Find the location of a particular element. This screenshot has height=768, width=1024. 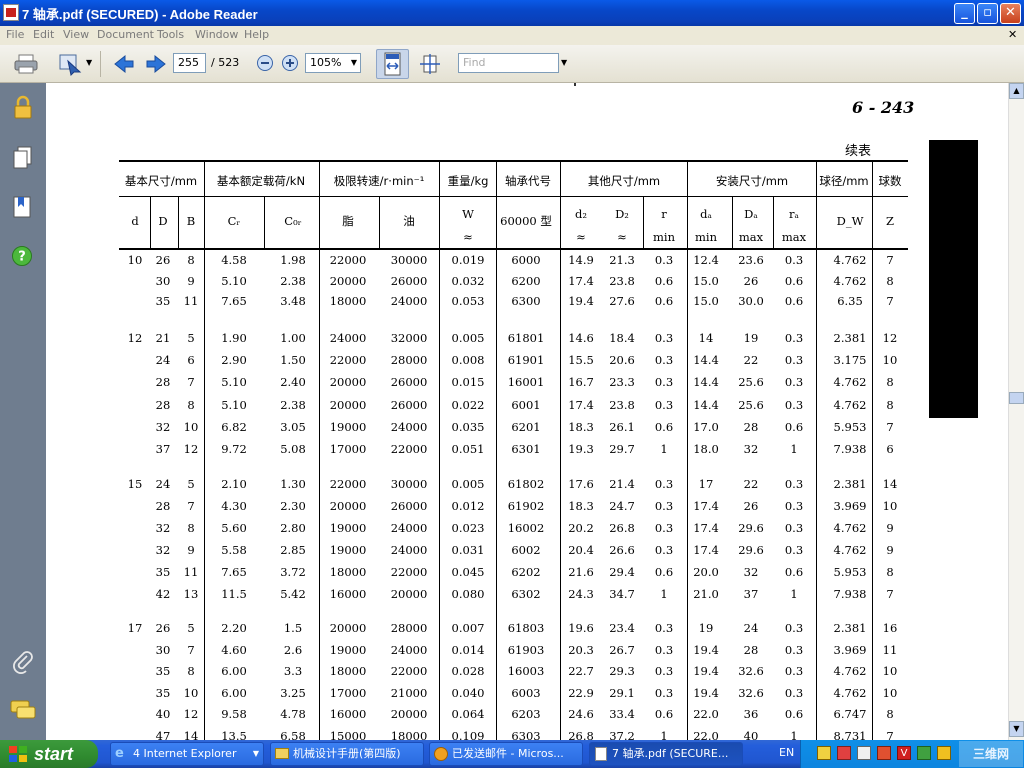

vertical-scrollbar: ▲ ▼ is located at coordinates (1016, 411).